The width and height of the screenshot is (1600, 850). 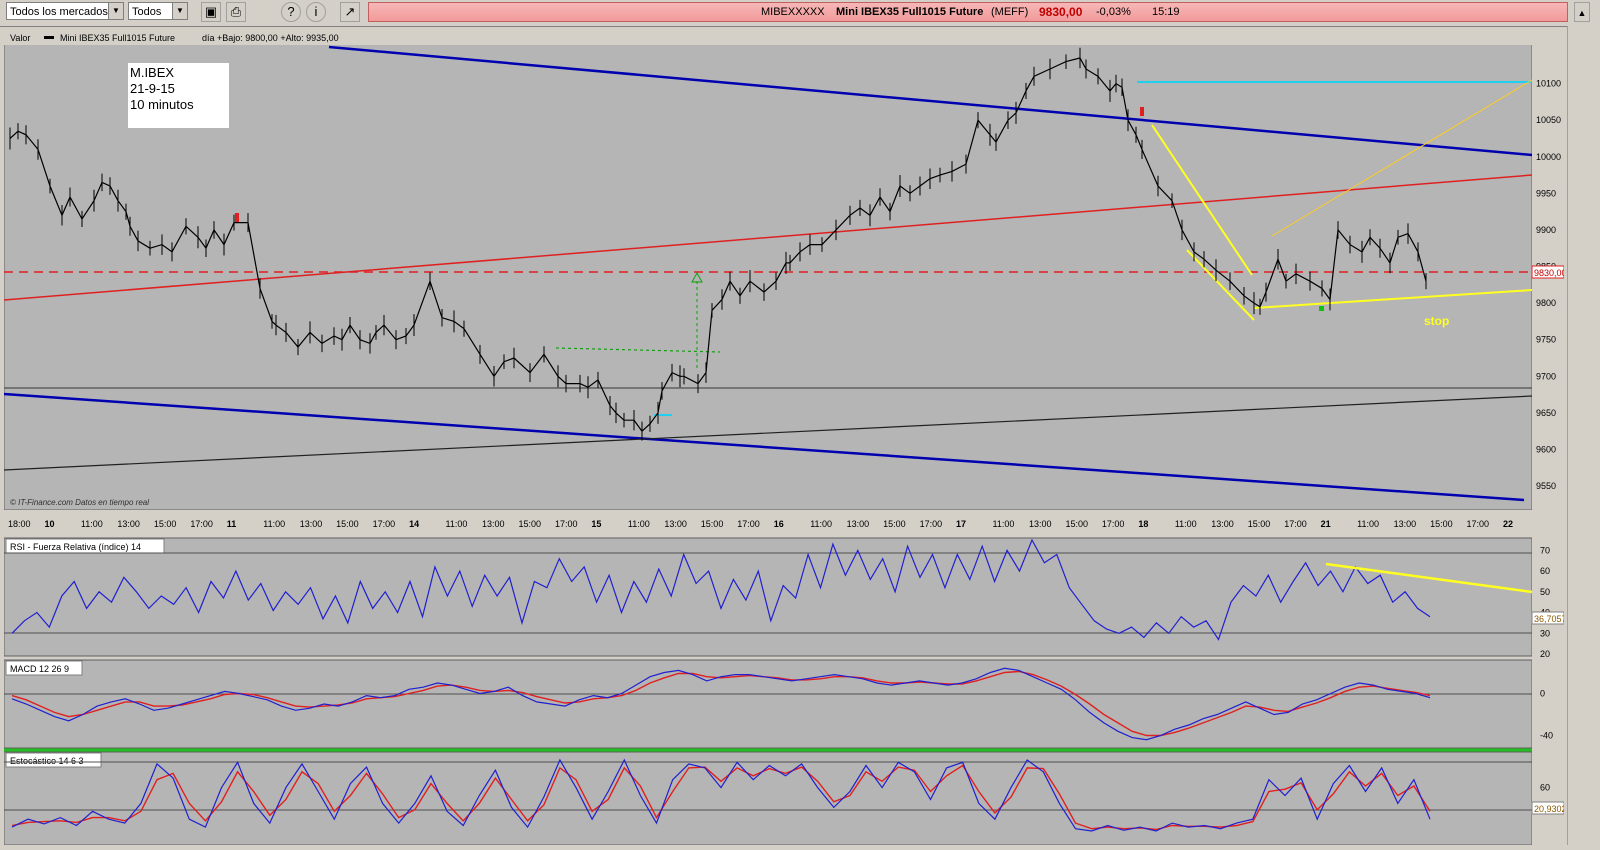 I want to click on stoch-tick-label: 60, so click(x=1545, y=788).